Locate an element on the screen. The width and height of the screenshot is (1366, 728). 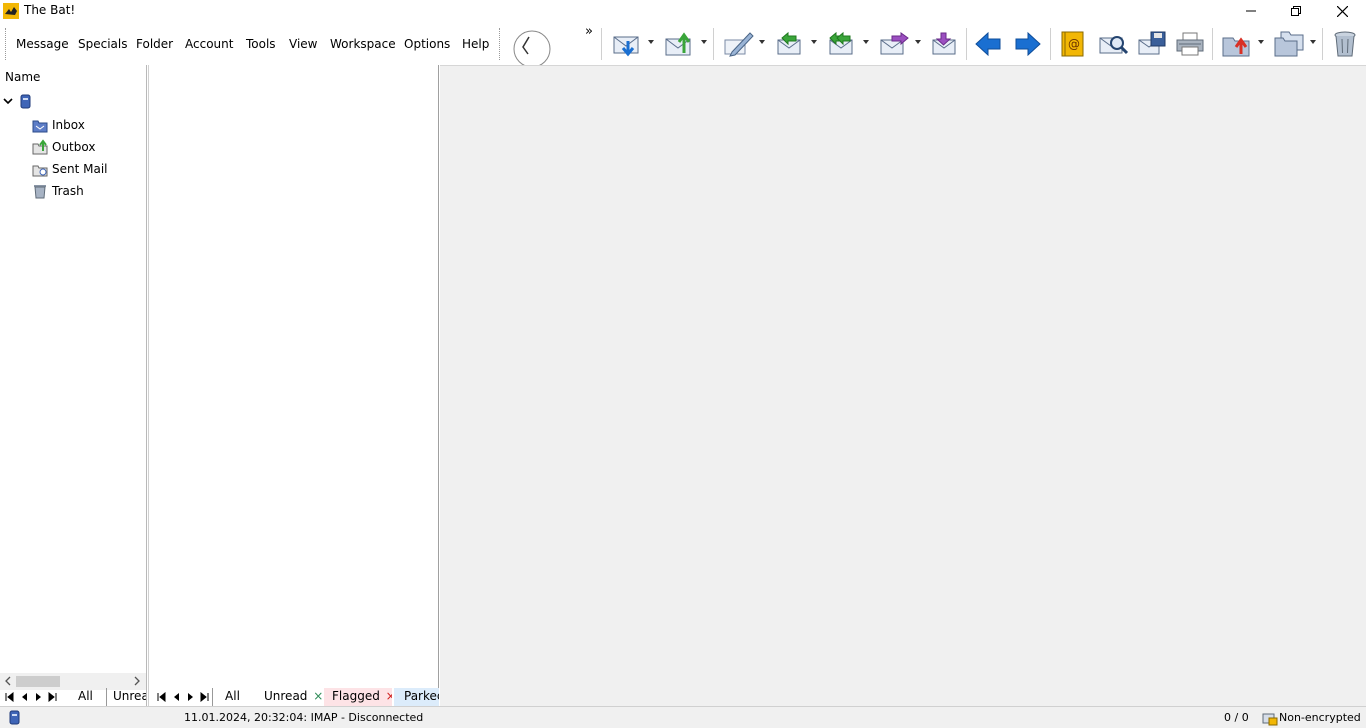
reply-button is located at coordinates (789, 44).